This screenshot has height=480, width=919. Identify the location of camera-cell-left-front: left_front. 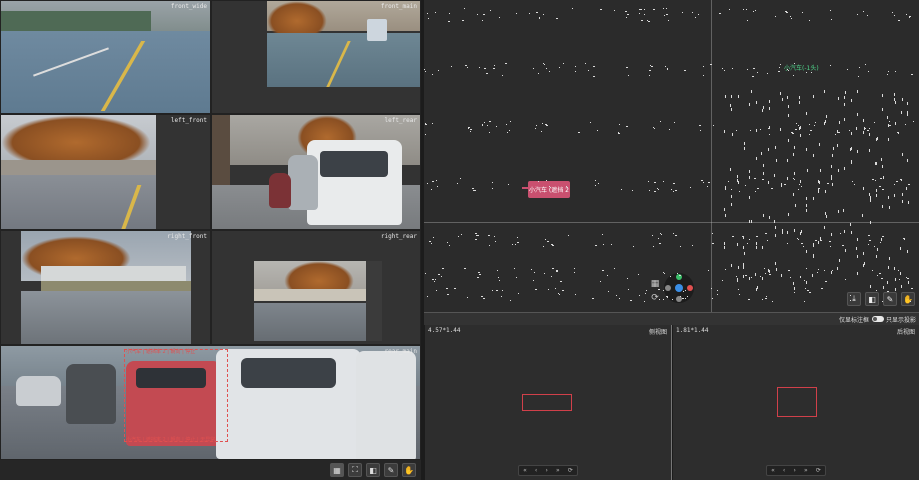
(105, 172).